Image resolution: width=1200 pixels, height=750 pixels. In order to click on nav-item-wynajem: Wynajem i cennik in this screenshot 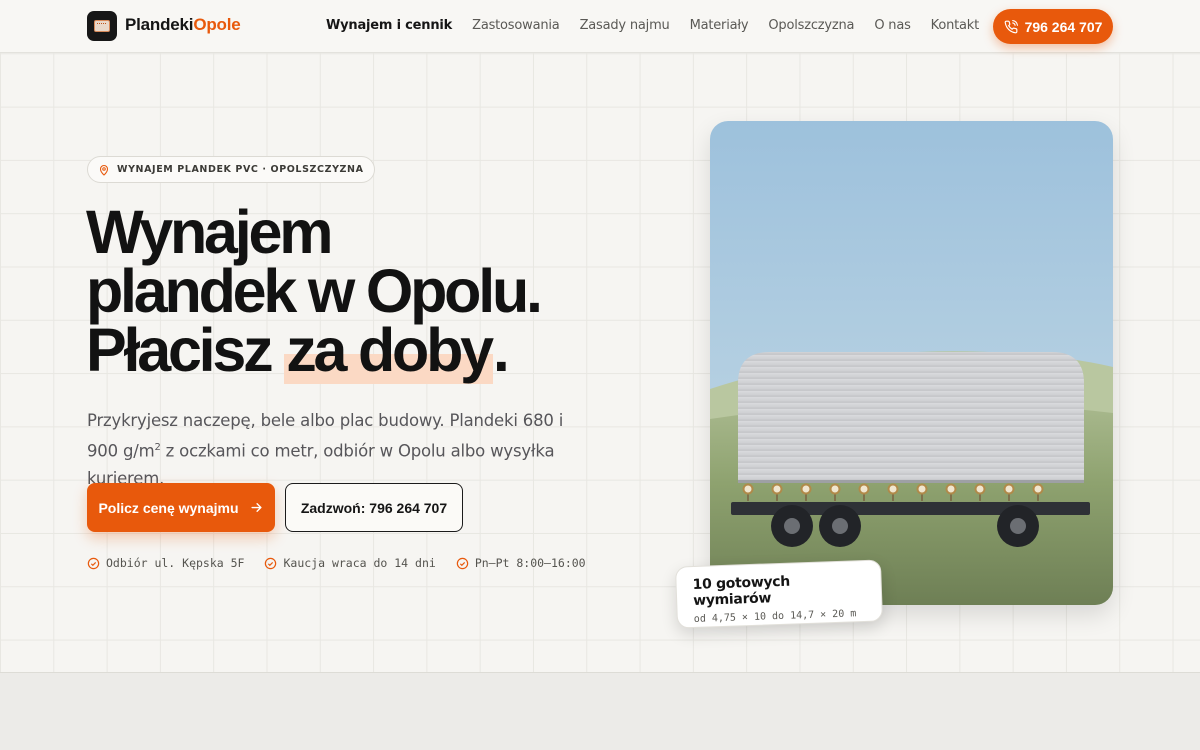, I will do `click(389, 25)`.